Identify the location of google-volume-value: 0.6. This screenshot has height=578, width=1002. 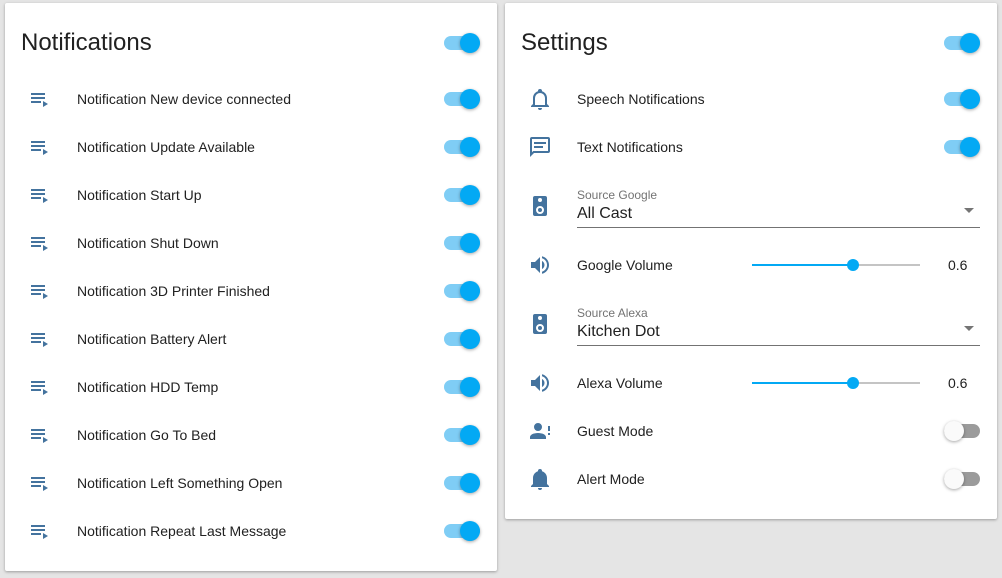
(958, 265).